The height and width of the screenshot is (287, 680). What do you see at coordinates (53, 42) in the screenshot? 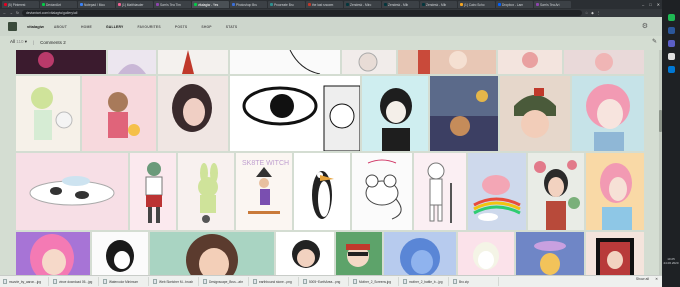
I see `comments-link: Comments 2` at bounding box center [53, 42].